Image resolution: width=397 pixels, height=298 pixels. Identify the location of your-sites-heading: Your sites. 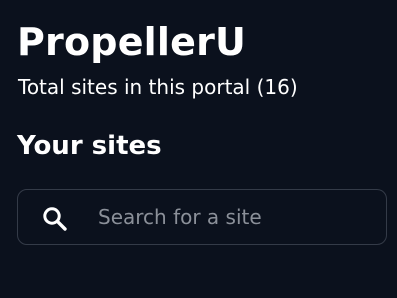
(89, 146).